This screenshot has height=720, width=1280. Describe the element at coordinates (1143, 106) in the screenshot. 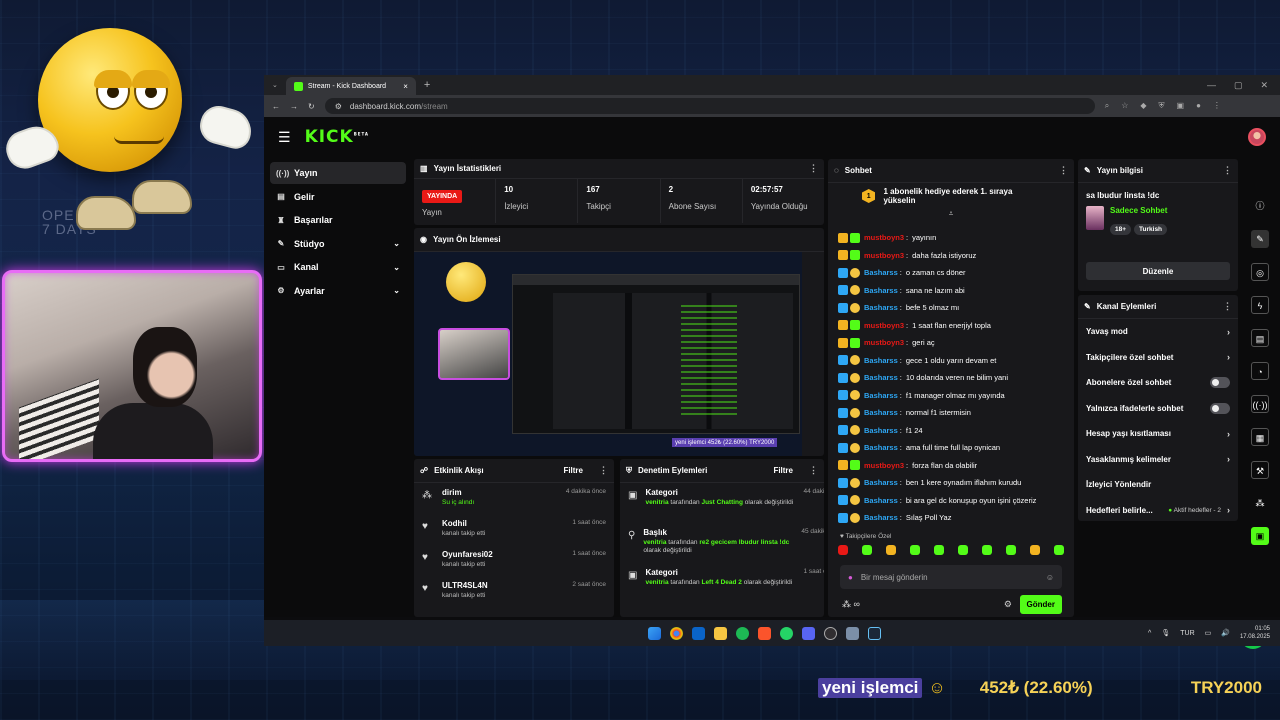

I see `extension-icon: ◆` at that location.